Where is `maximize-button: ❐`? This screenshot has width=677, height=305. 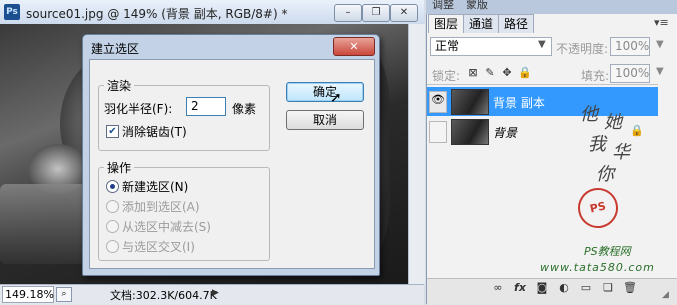 maximize-button: ❐ is located at coordinates (376, 13).